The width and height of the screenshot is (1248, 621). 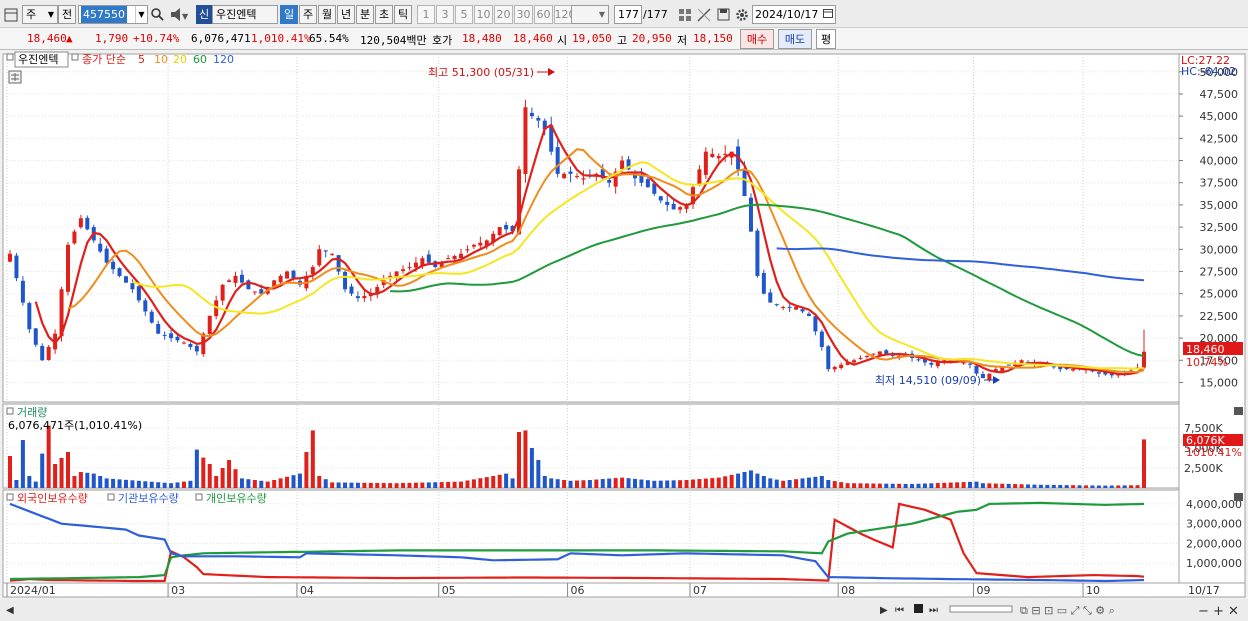 I want to click on period-tab-1: 주, so click(x=308, y=14).